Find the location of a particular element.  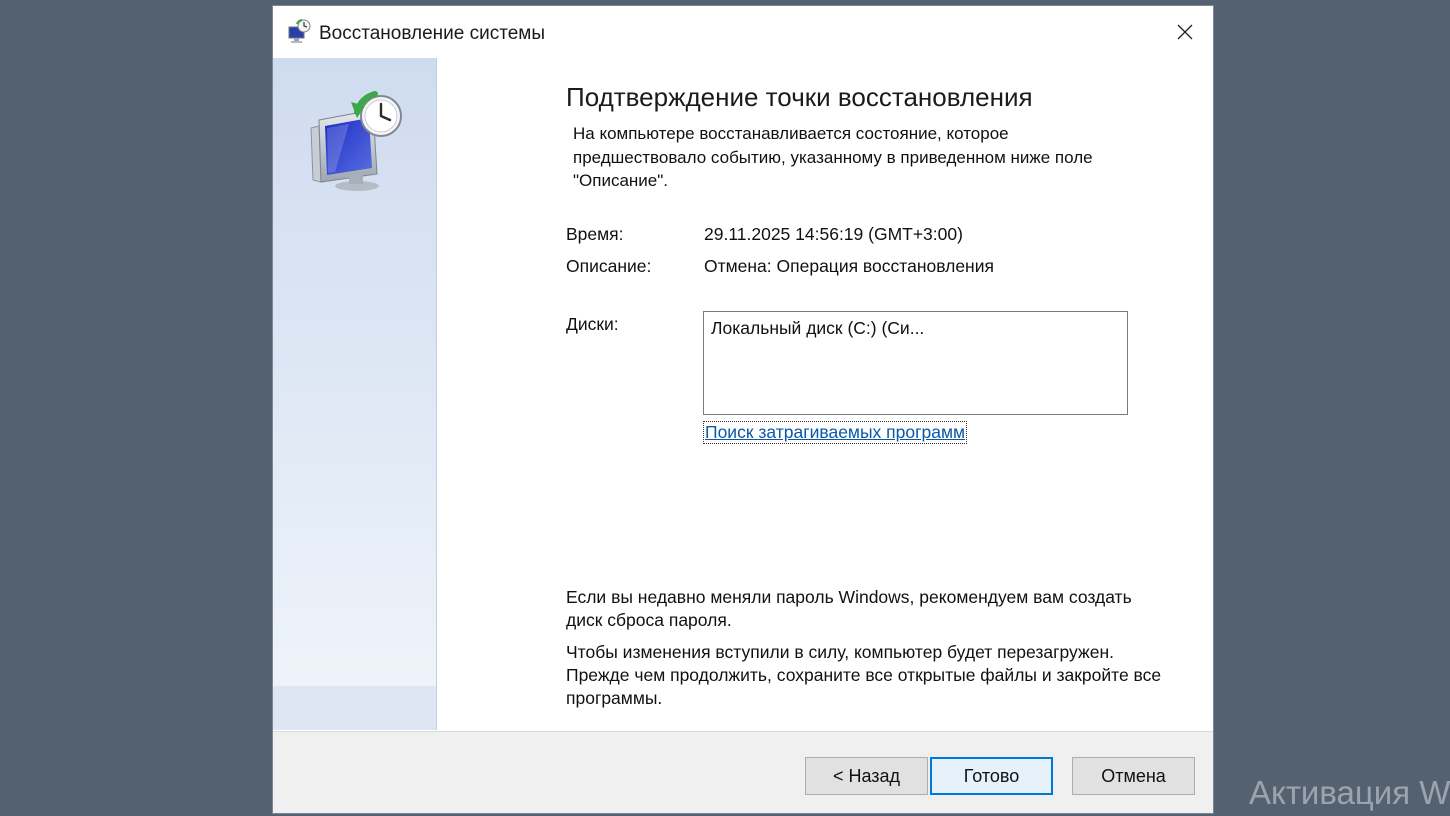

disks-label: Диски: is located at coordinates (592, 324).